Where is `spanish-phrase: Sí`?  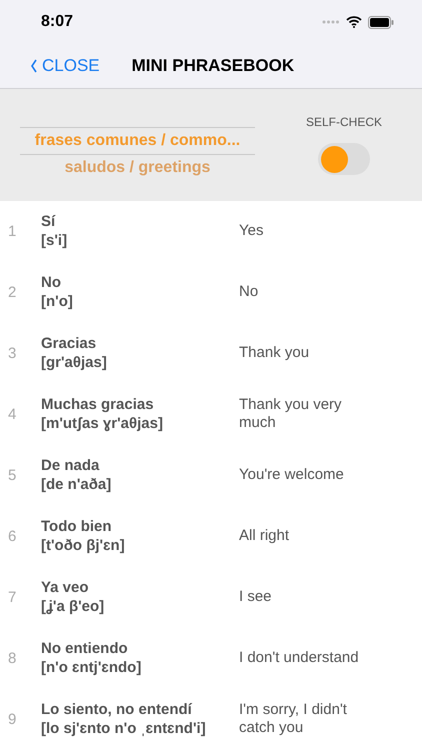
spanish-phrase: Sí is located at coordinates (48, 221).